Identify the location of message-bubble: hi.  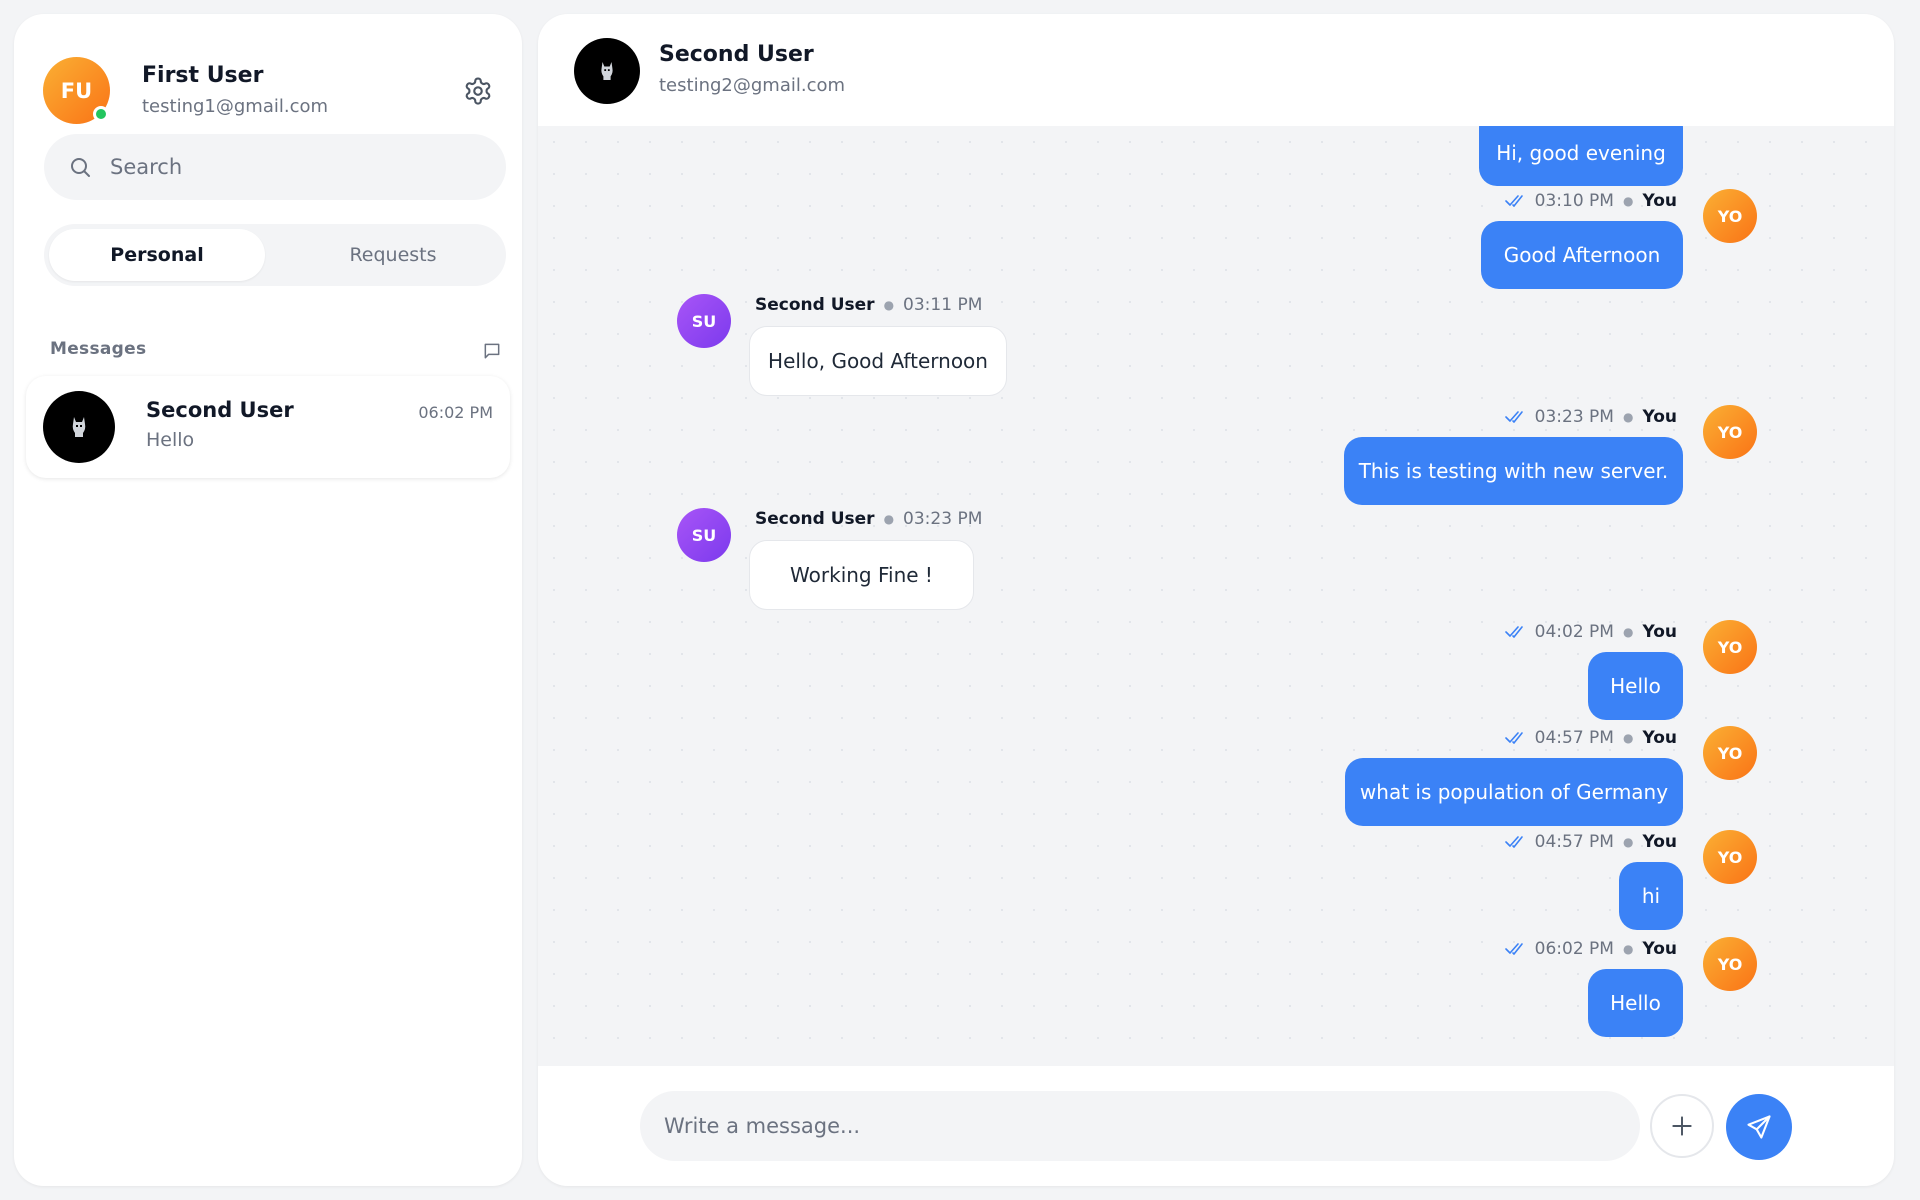
(1651, 896).